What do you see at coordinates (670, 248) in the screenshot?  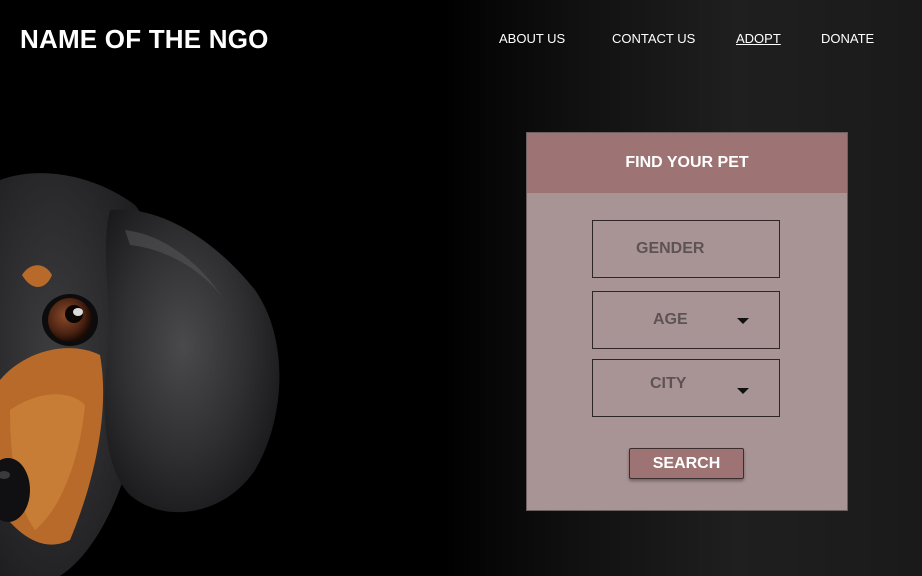 I see `gender-label: GENDER` at bounding box center [670, 248].